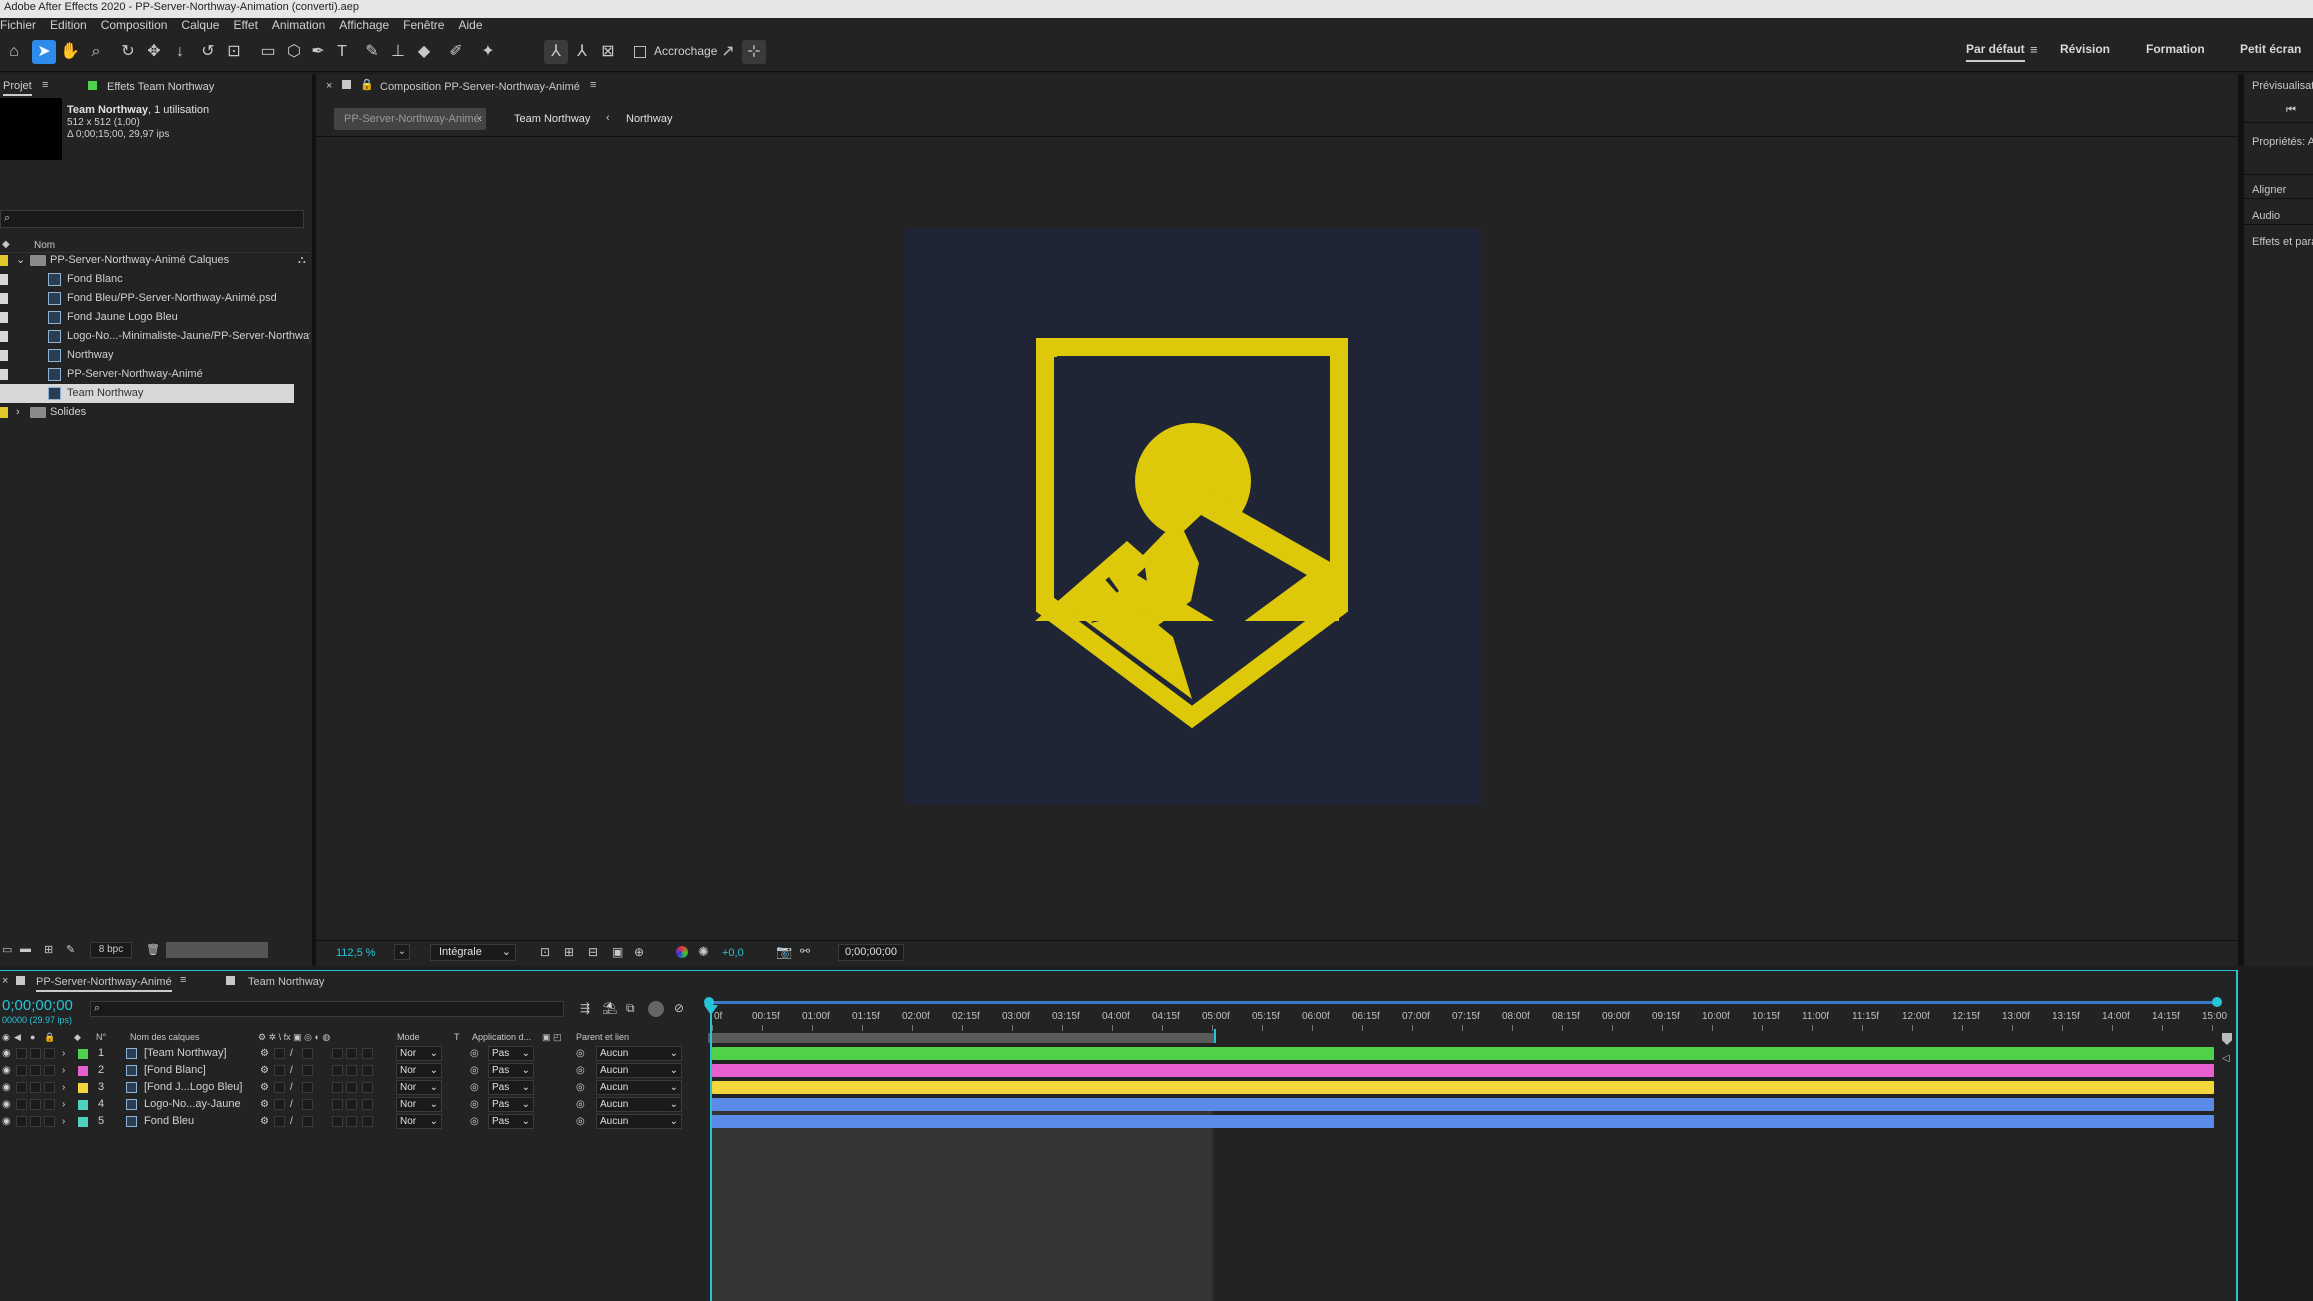 The width and height of the screenshot is (2313, 1301). What do you see at coordinates (298, 25) in the screenshot?
I see `menu-animation: Animation` at bounding box center [298, 25].